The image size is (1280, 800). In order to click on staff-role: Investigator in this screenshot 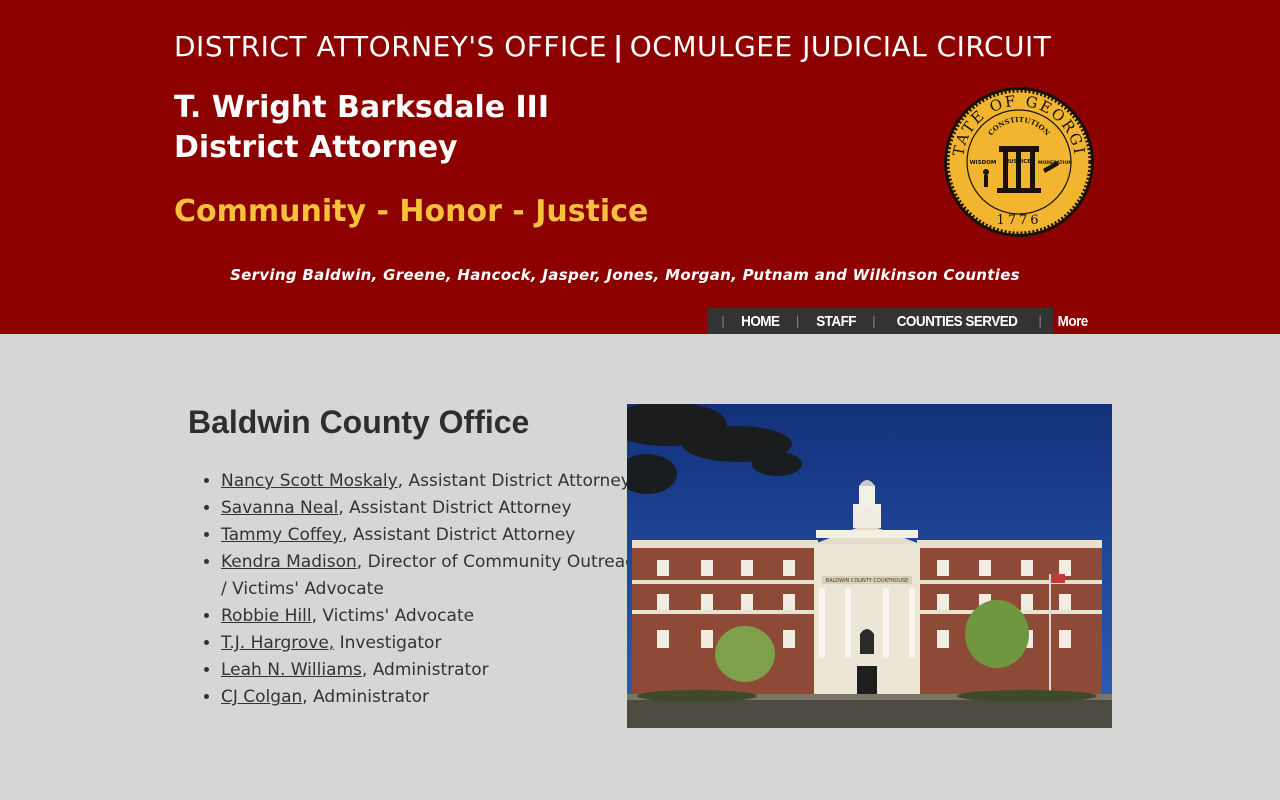, I will do `click(388, 643)`.